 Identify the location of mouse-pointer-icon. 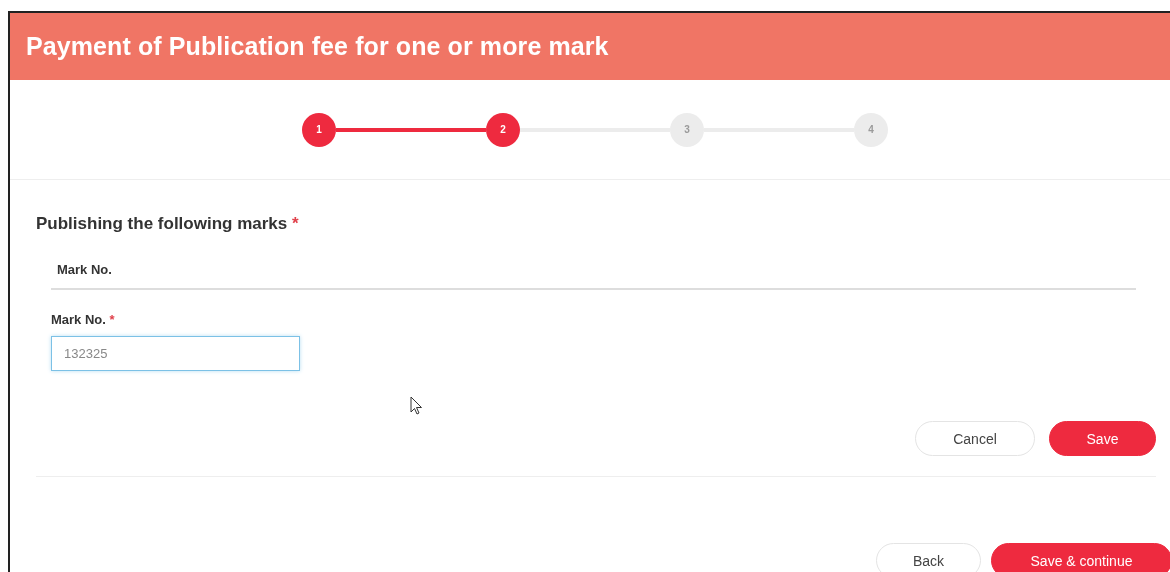
(417, 406).